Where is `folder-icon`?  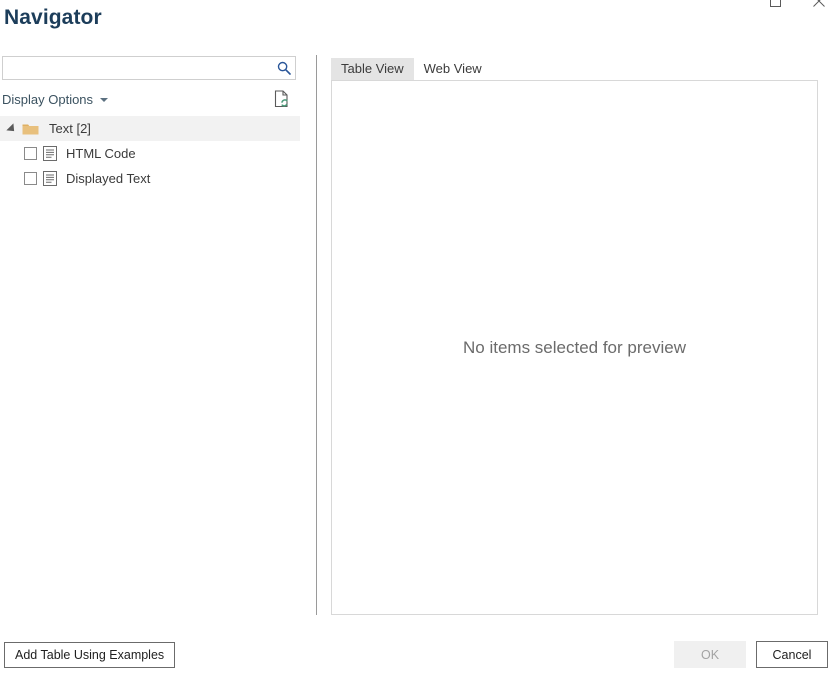
folder-icon is located at coordinates (30, 129).